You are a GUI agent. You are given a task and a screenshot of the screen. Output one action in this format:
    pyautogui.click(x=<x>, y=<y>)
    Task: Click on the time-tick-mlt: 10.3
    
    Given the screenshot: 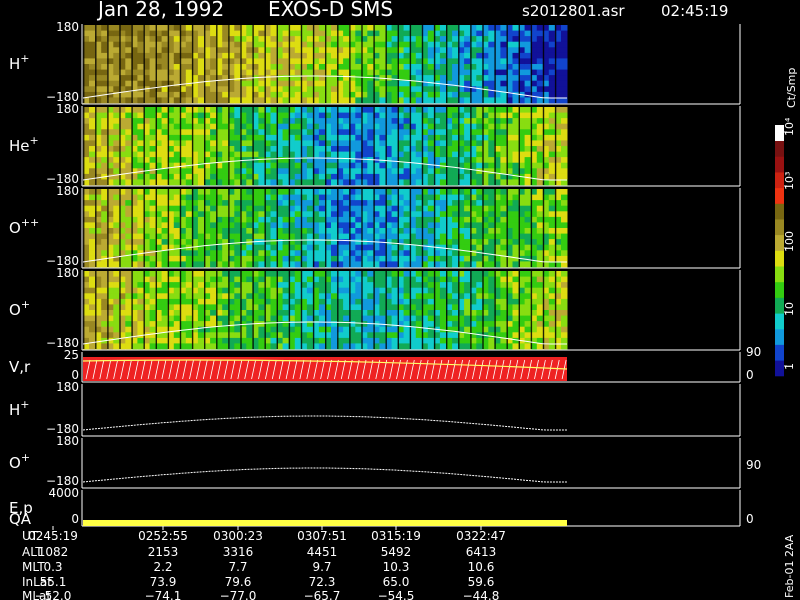 What is the action you would take?
    pyautogui.click(x=396, y=567)
    